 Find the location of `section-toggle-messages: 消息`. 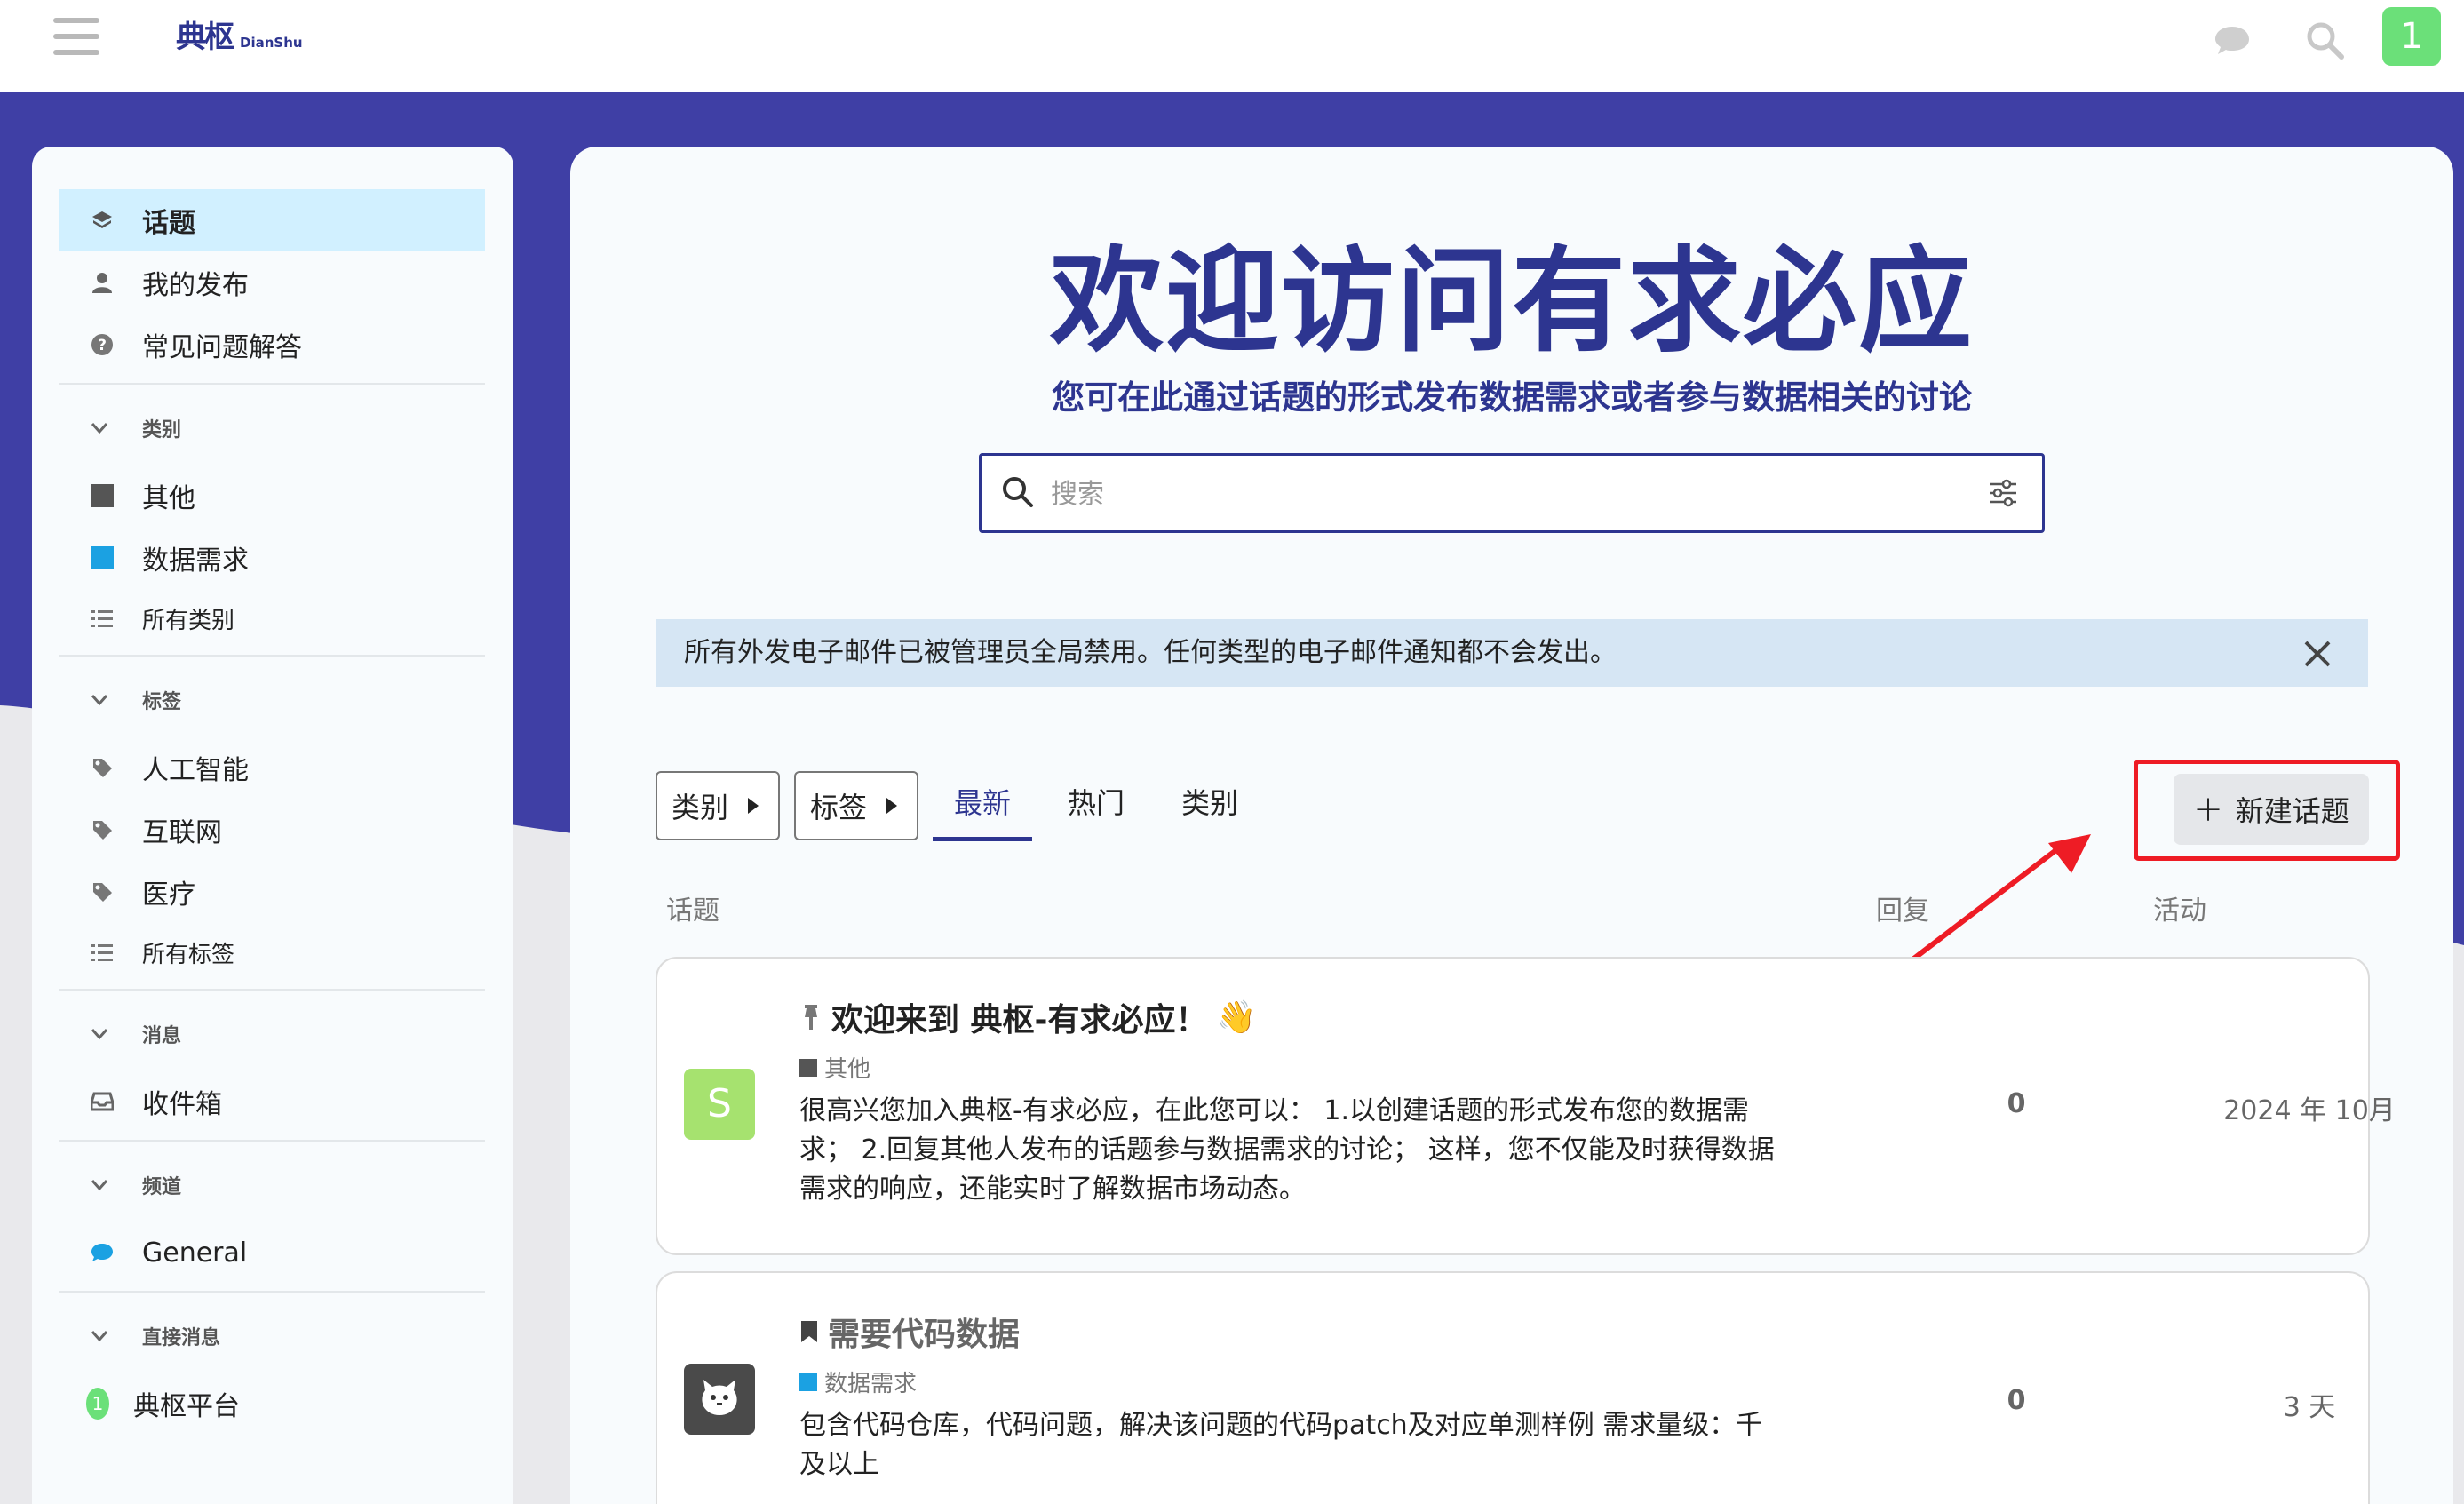

section-toggle-messages: 消息 is located at coordinates (272, 1034).